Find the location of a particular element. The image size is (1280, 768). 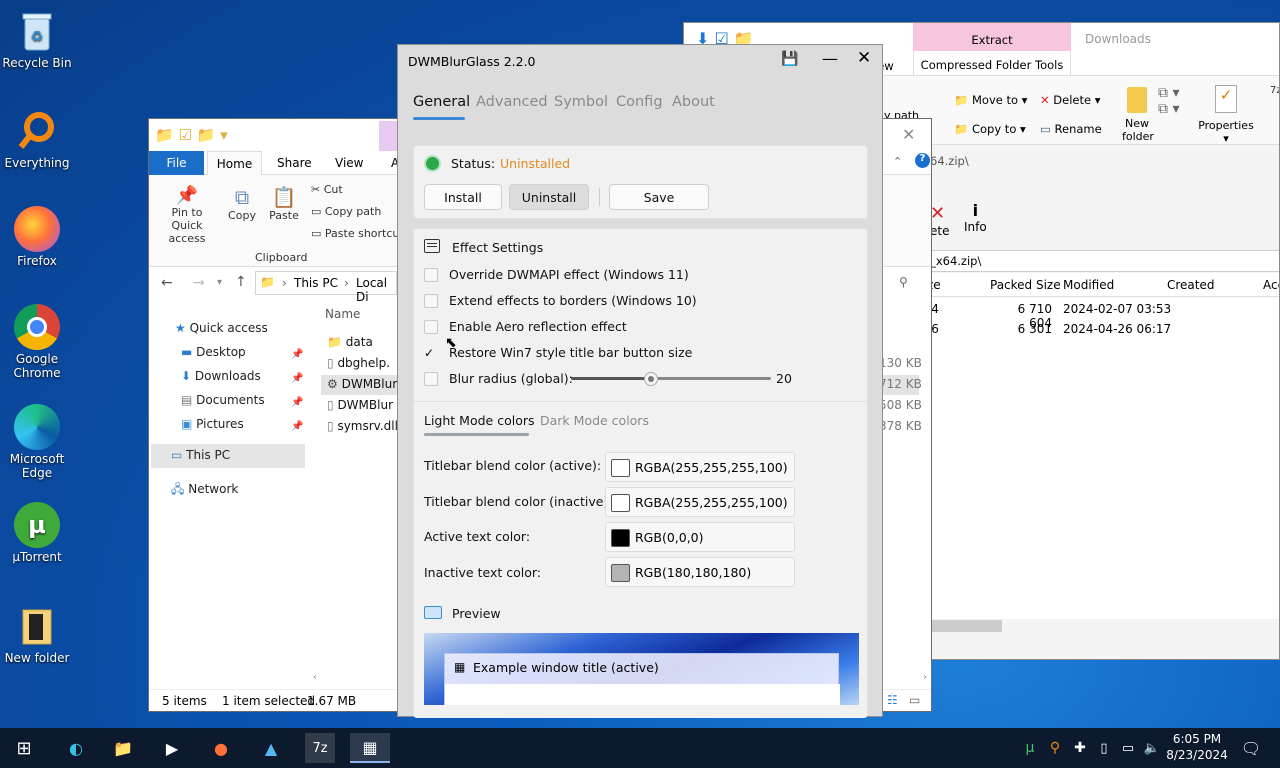

nav-quick-access: ★ Quick access is located at coordinates (221, 328).